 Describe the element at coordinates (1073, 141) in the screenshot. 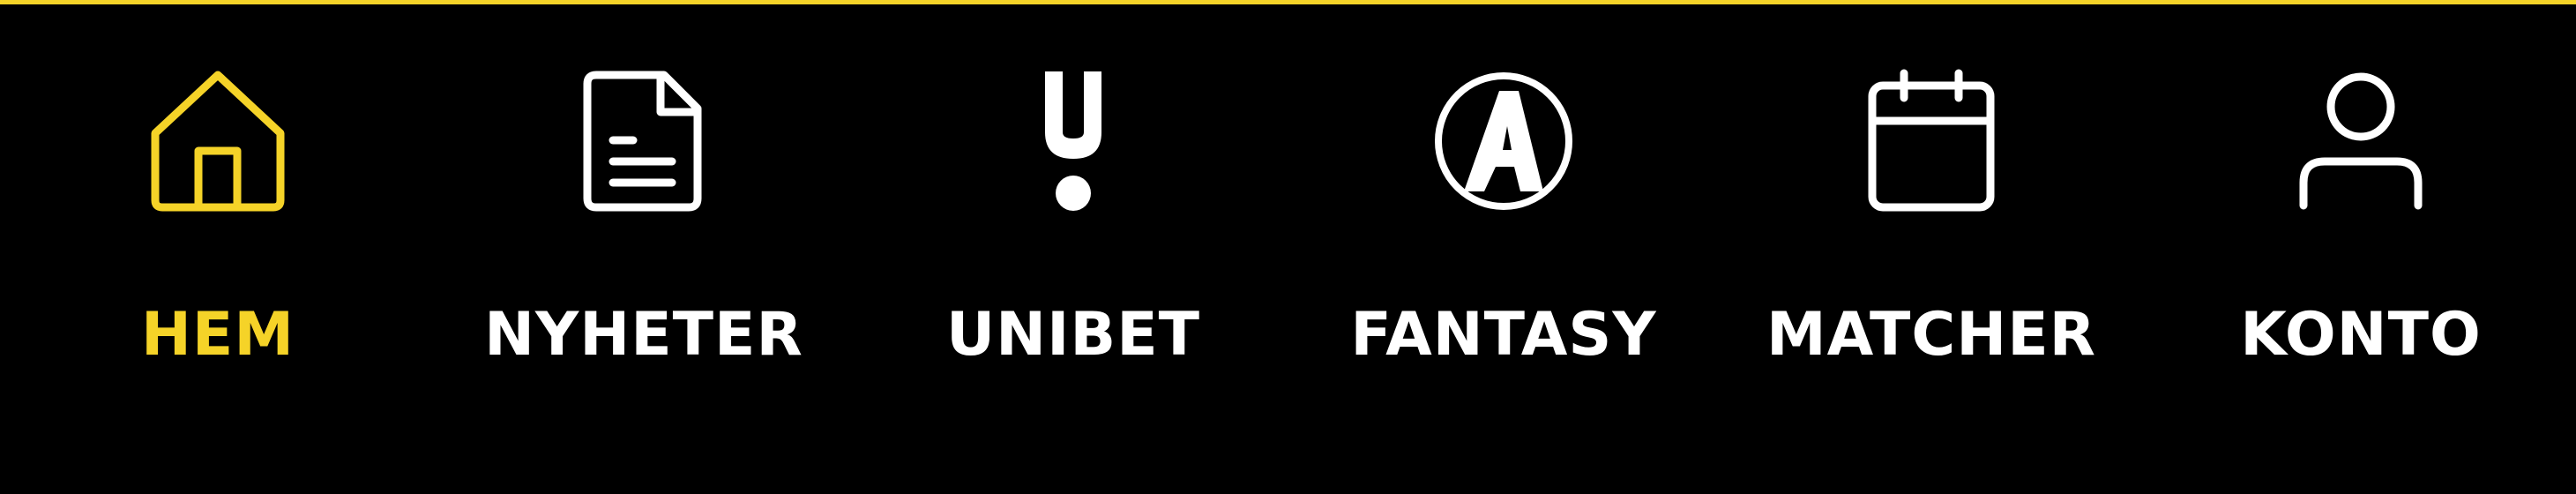

I see `unibet-logo-icon` at that location.